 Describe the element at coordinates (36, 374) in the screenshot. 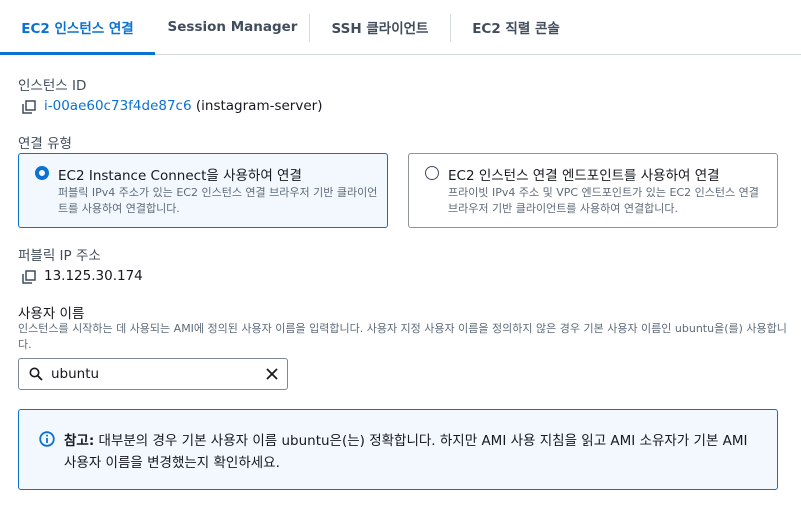

I see `search-icon` at that location.